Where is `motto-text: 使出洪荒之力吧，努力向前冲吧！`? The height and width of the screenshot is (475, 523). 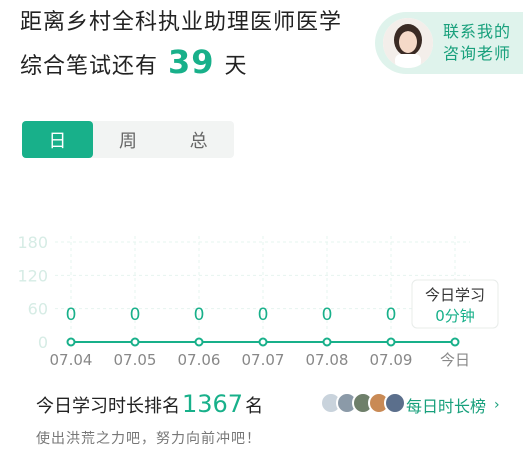
motto-text: 使出洪荒之力吧，努力向前冲吧！ is located at coordinates (148, 439).